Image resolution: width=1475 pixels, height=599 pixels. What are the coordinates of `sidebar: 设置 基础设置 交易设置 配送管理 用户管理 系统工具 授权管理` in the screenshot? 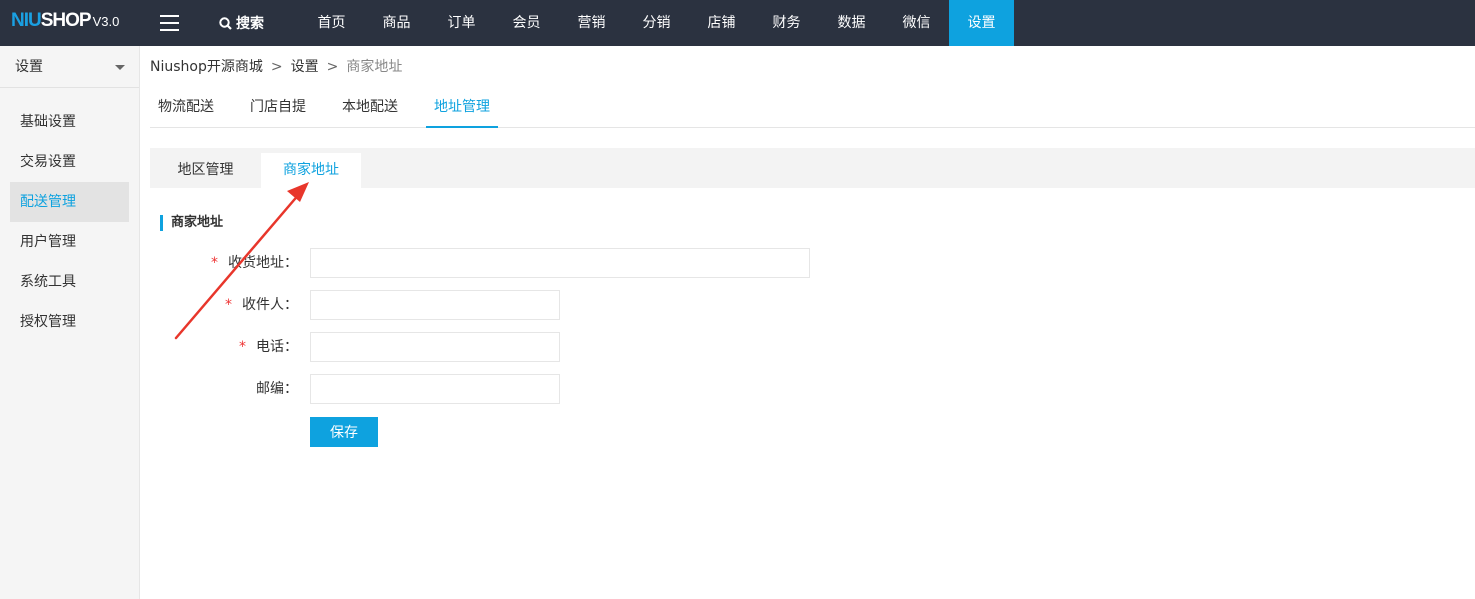 It's located at (70, 322).